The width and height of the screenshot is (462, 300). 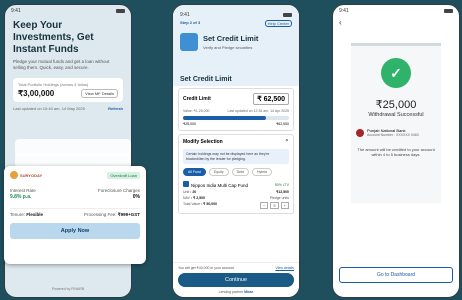 I want to click on chip-equity: Equity, so click(x=218, y=172).